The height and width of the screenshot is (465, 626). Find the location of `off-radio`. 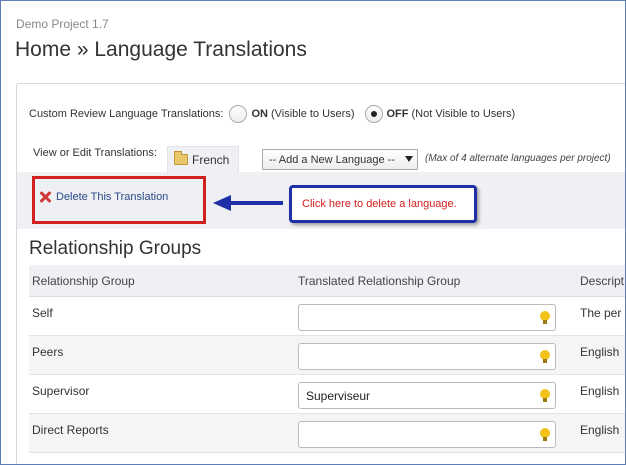

off-radio is located at coordinates (373, 114).